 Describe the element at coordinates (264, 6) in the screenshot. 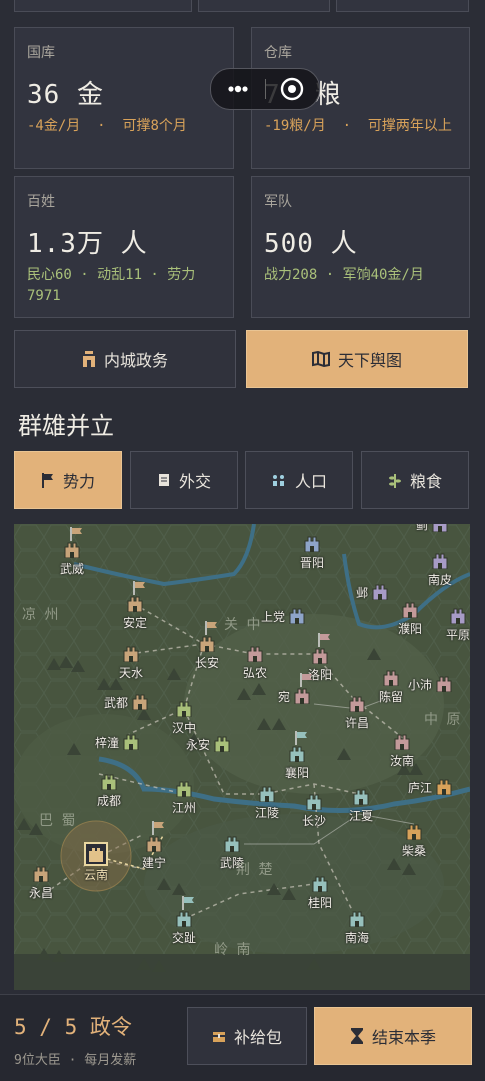

I see `partial-card-middle` at that location.